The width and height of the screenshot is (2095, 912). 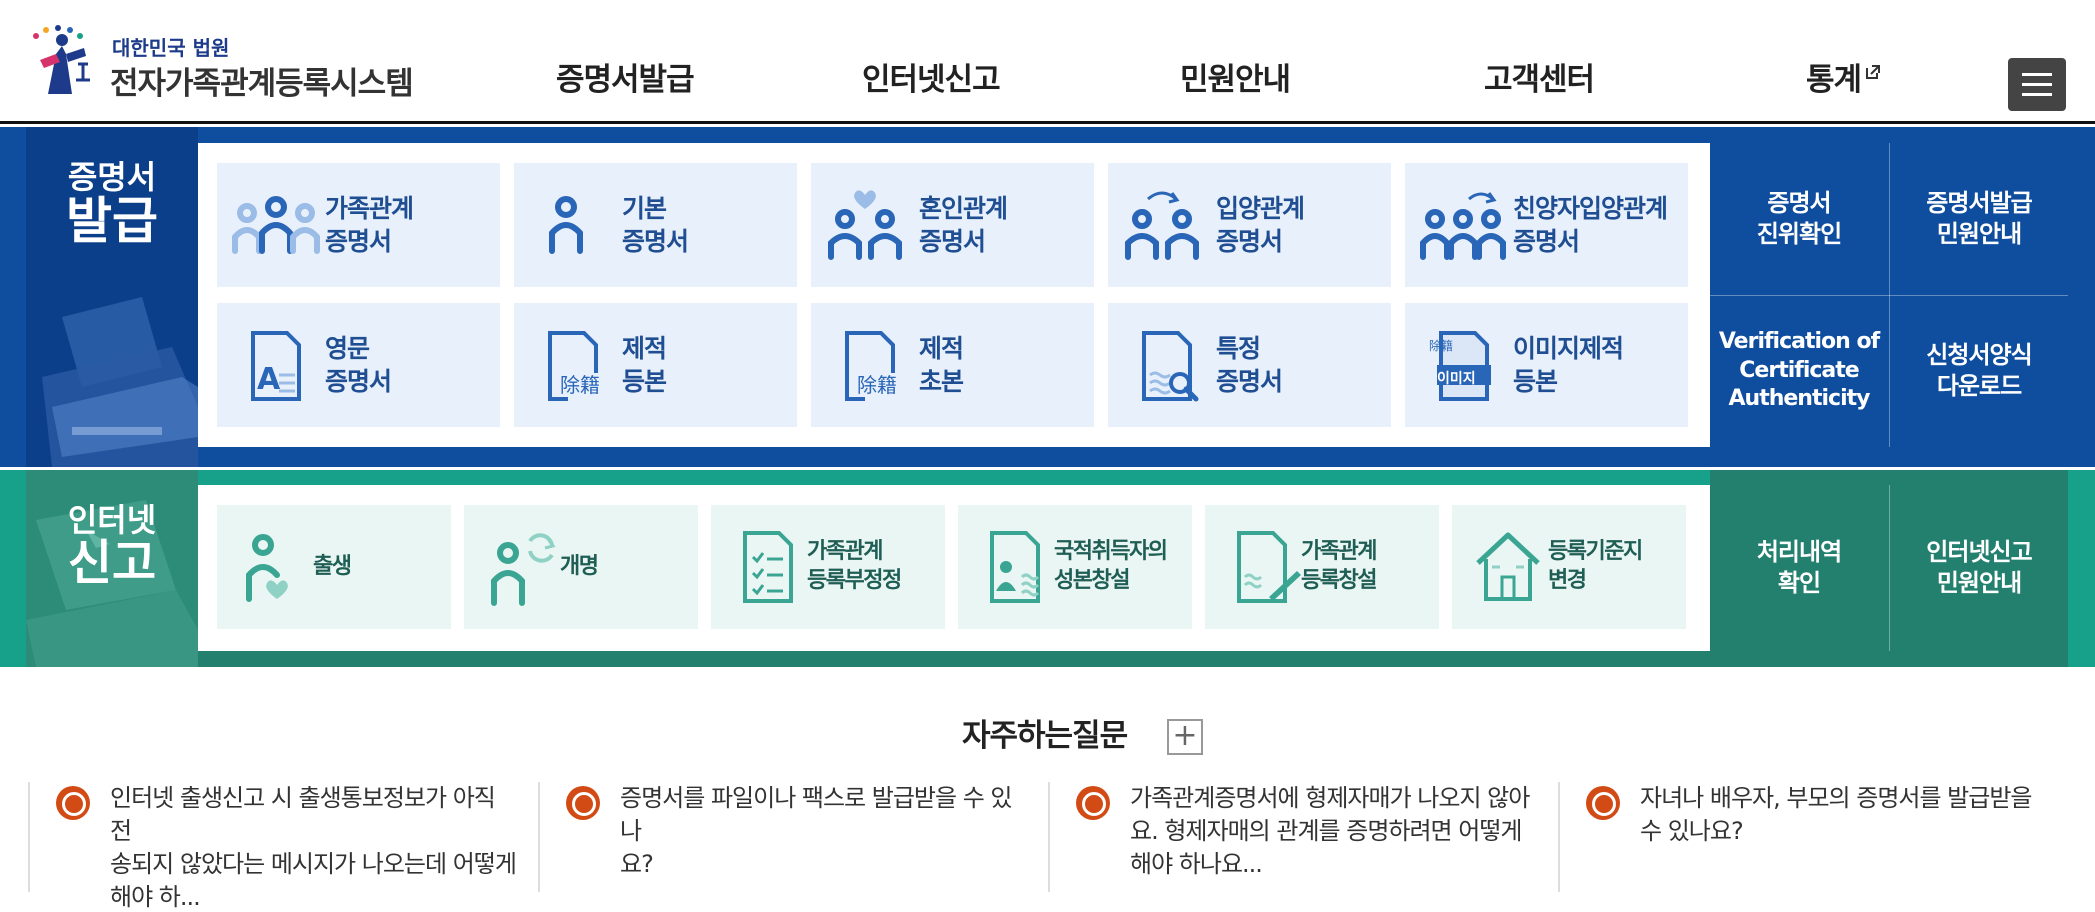 I want to click on hamburger-menu-button, so click(x=2037, y=84).